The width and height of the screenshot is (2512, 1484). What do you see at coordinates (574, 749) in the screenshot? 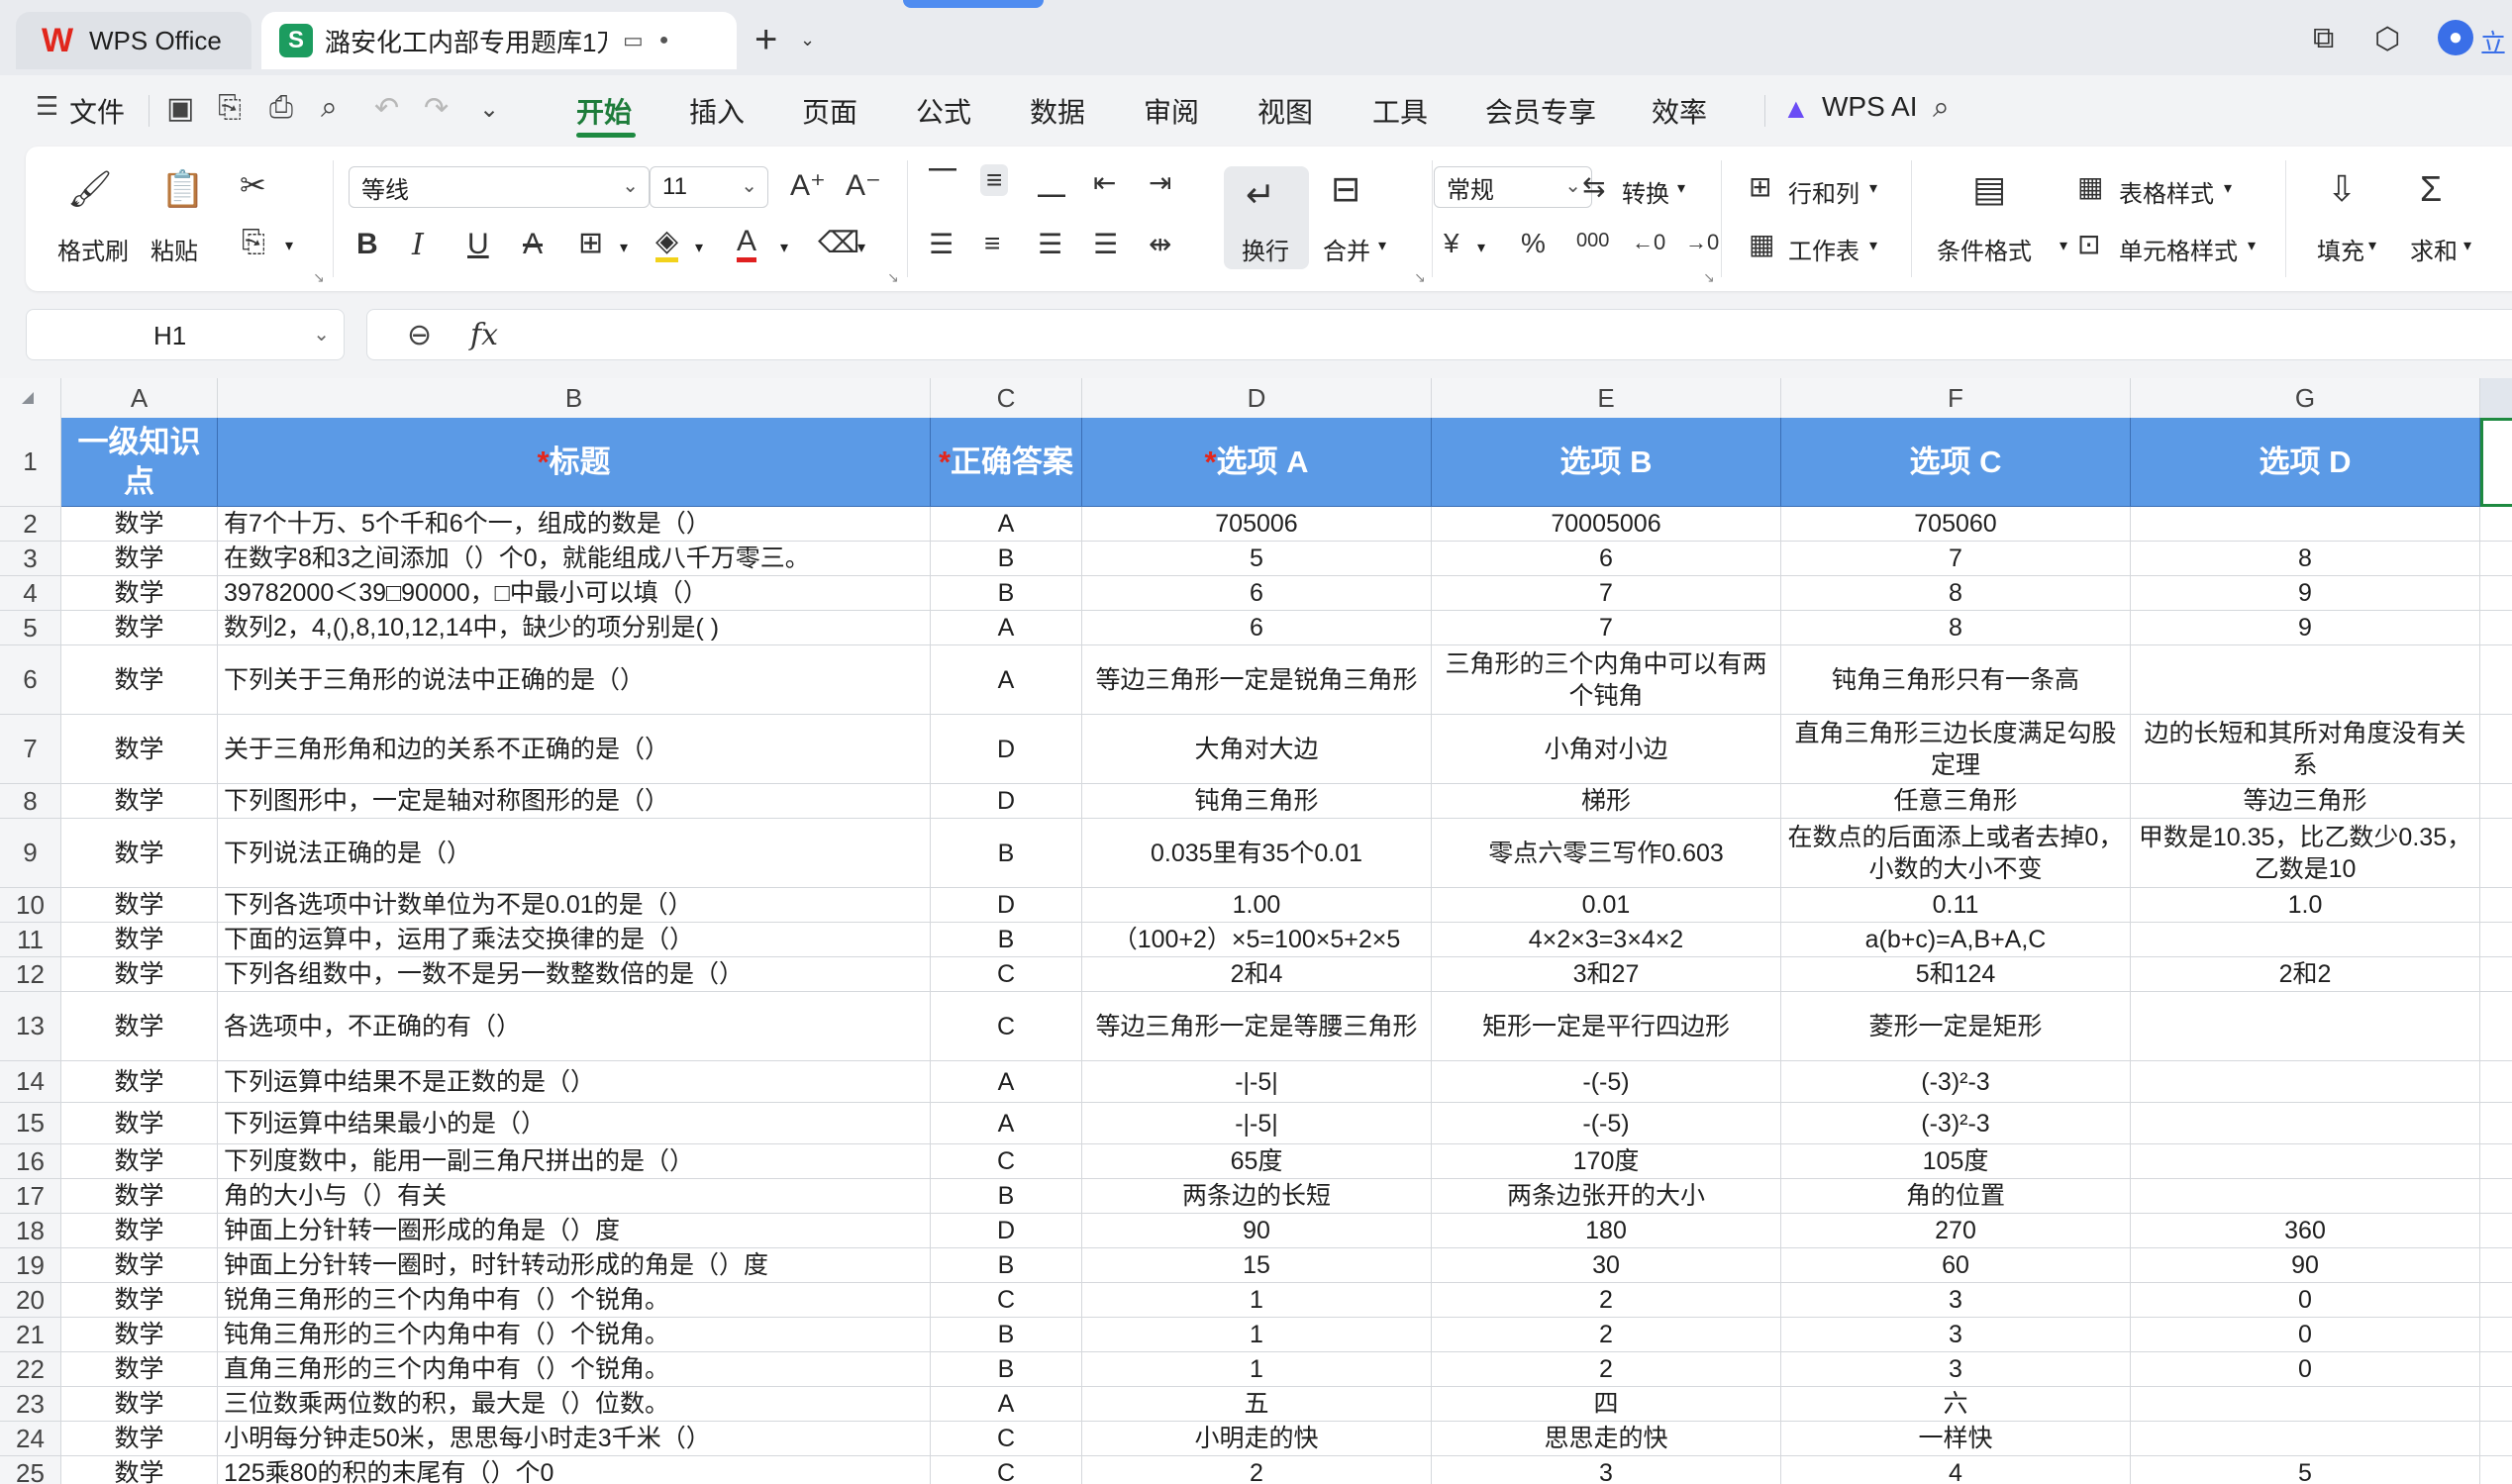
I see `cell-b: 关于三角形角和边的关系不正确的是（）` at bounding box center [574, 749].